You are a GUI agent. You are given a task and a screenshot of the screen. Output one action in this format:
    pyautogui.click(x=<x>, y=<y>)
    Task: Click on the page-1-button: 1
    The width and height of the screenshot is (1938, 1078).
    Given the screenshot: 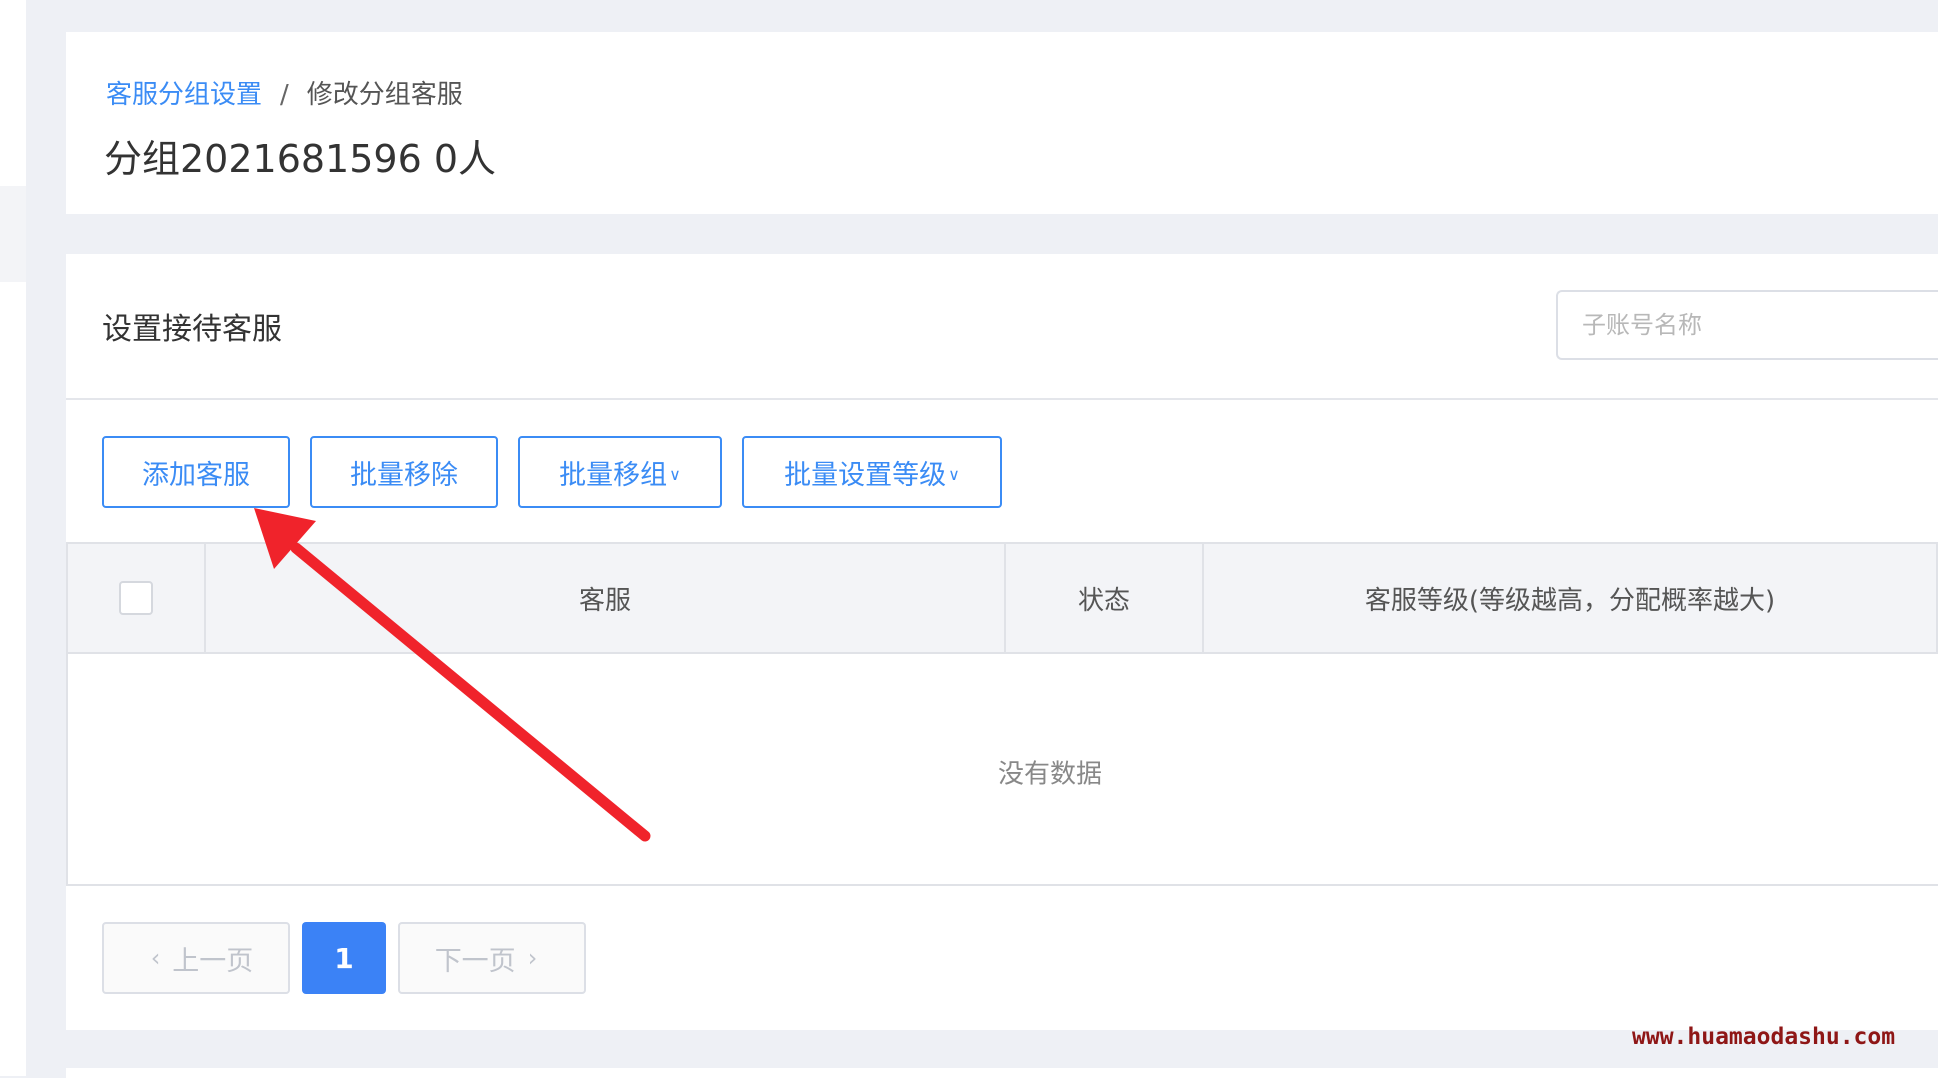 What is the action you would take?
    pyautogui.click(x=344, y=958)
    